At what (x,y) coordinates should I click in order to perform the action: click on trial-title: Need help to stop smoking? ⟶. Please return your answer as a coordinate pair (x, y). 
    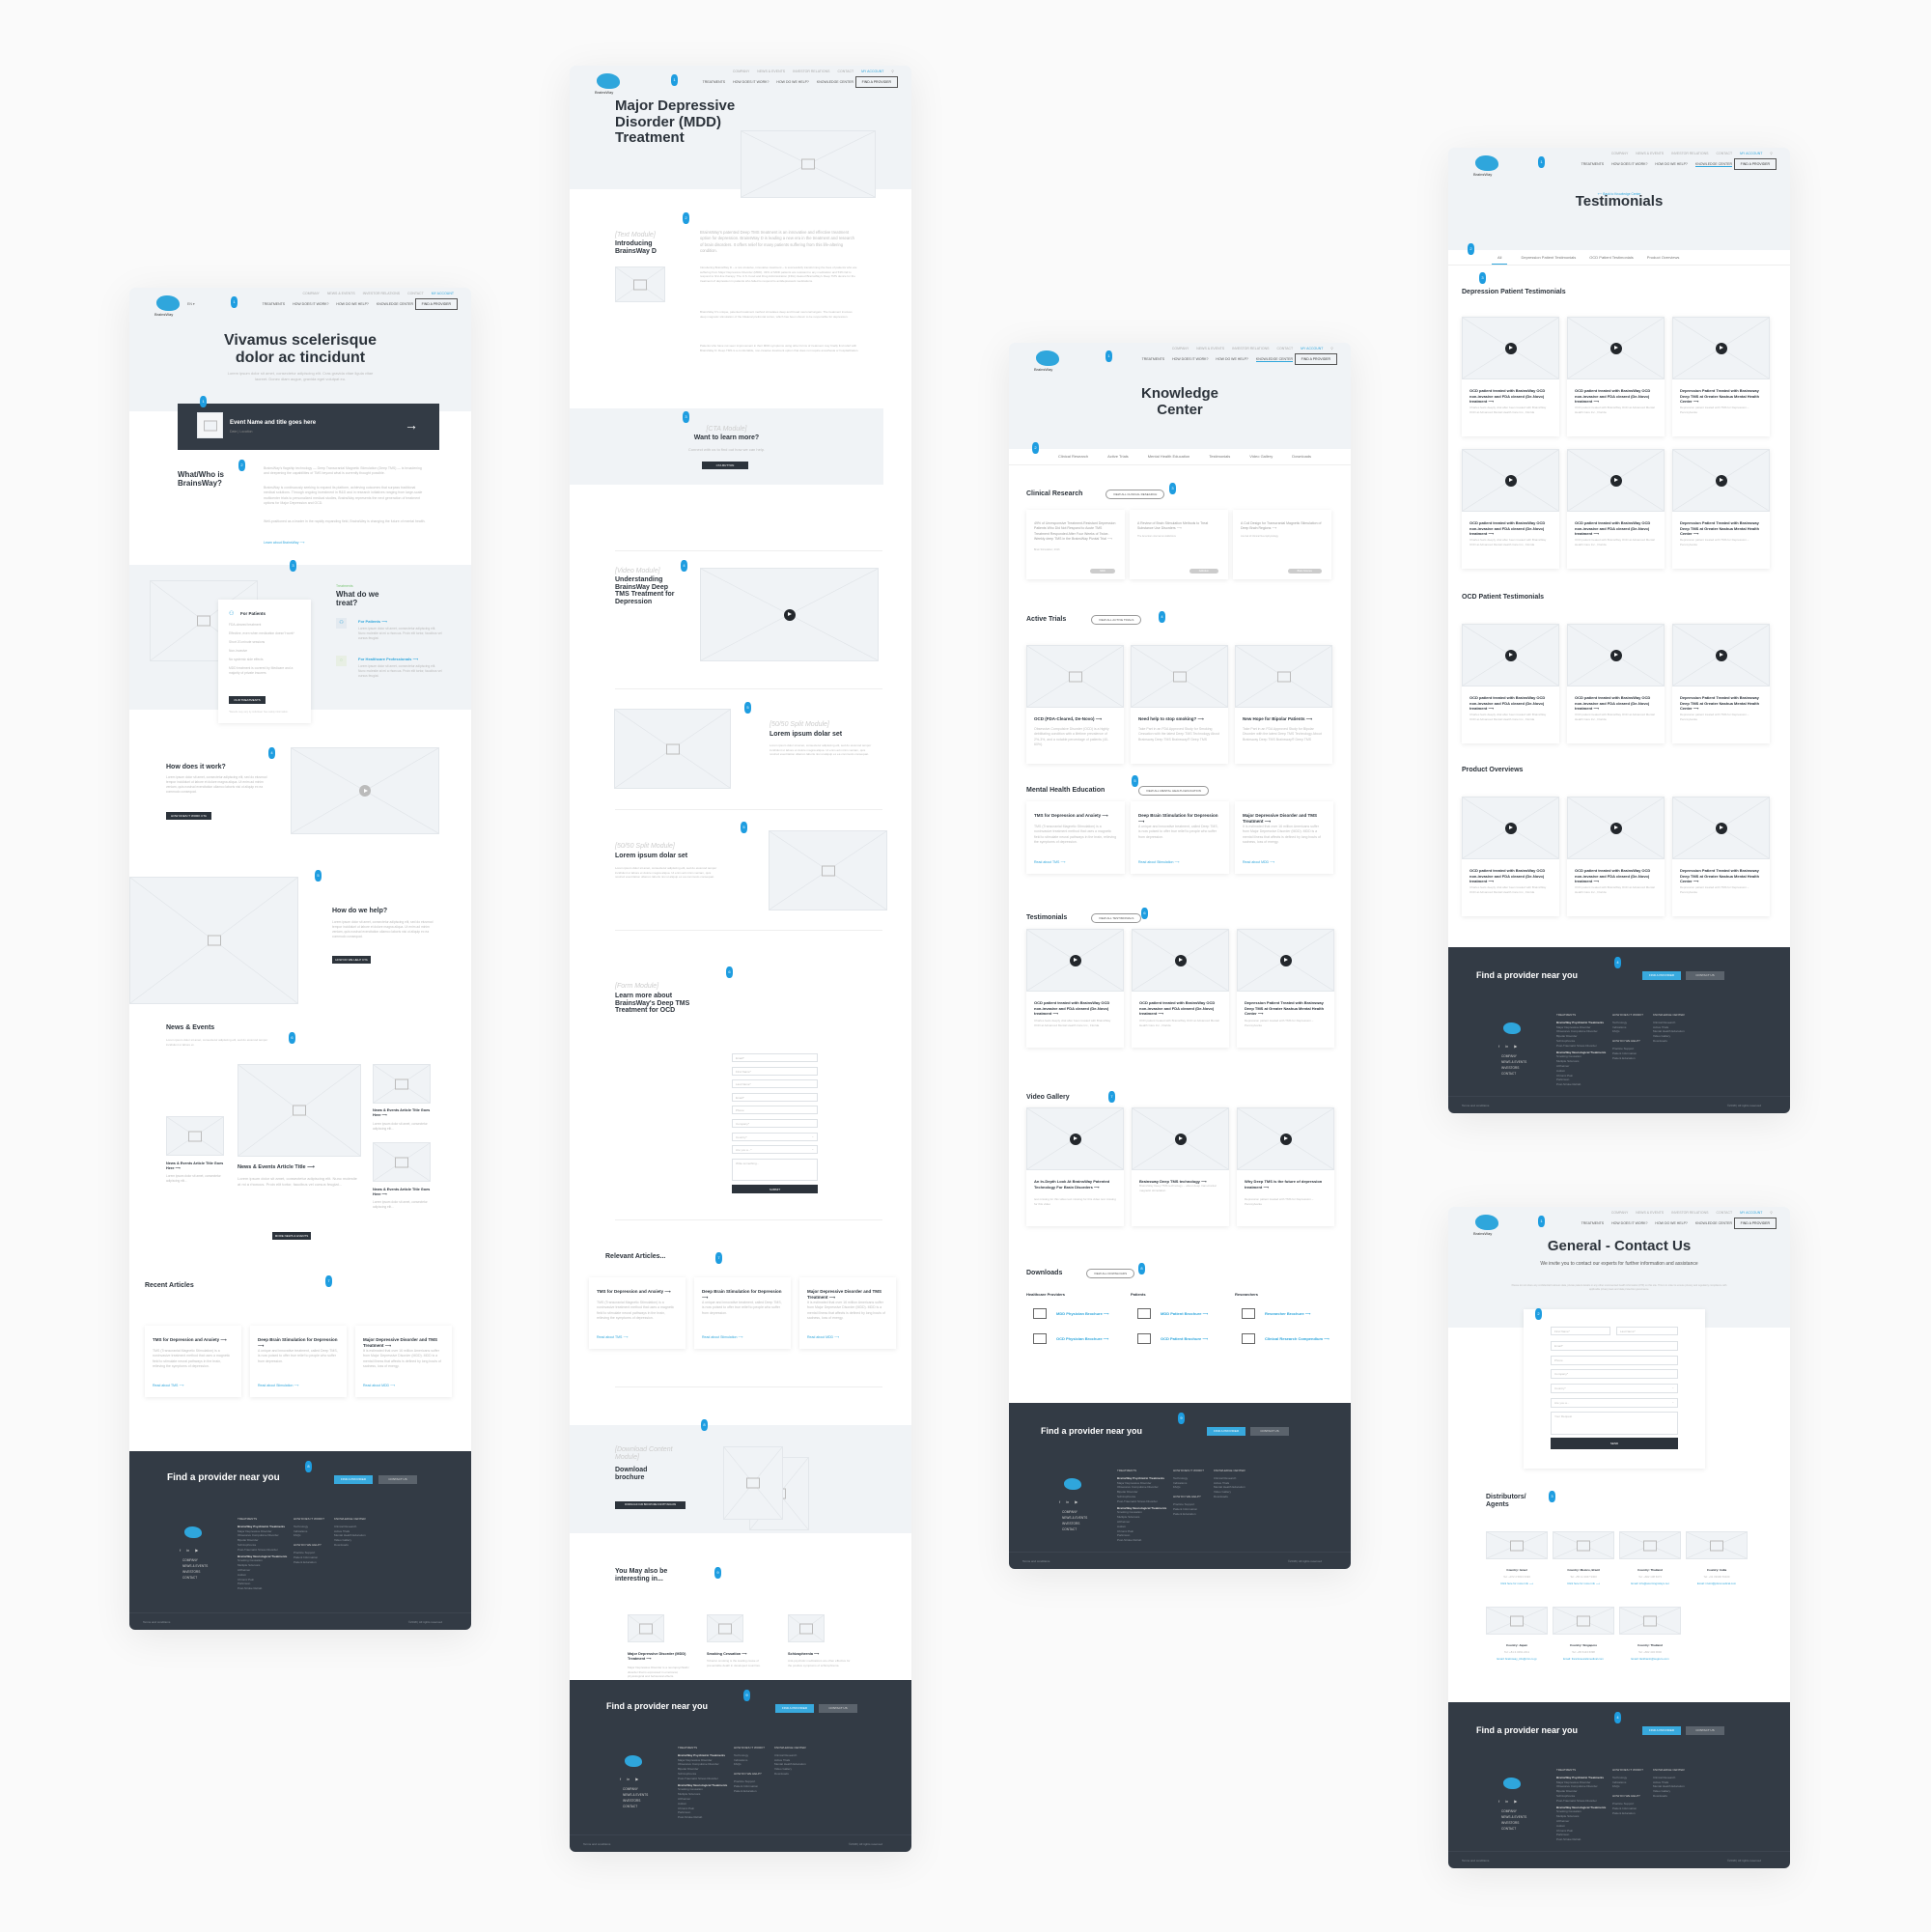
    Looking at the image, I should click on (1179, 719).